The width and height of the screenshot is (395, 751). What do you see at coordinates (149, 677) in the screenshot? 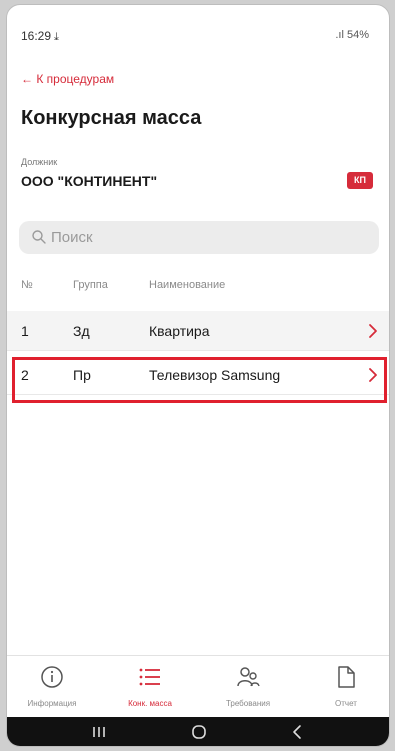
I see `list-icon` at bounding box center [149, 677].